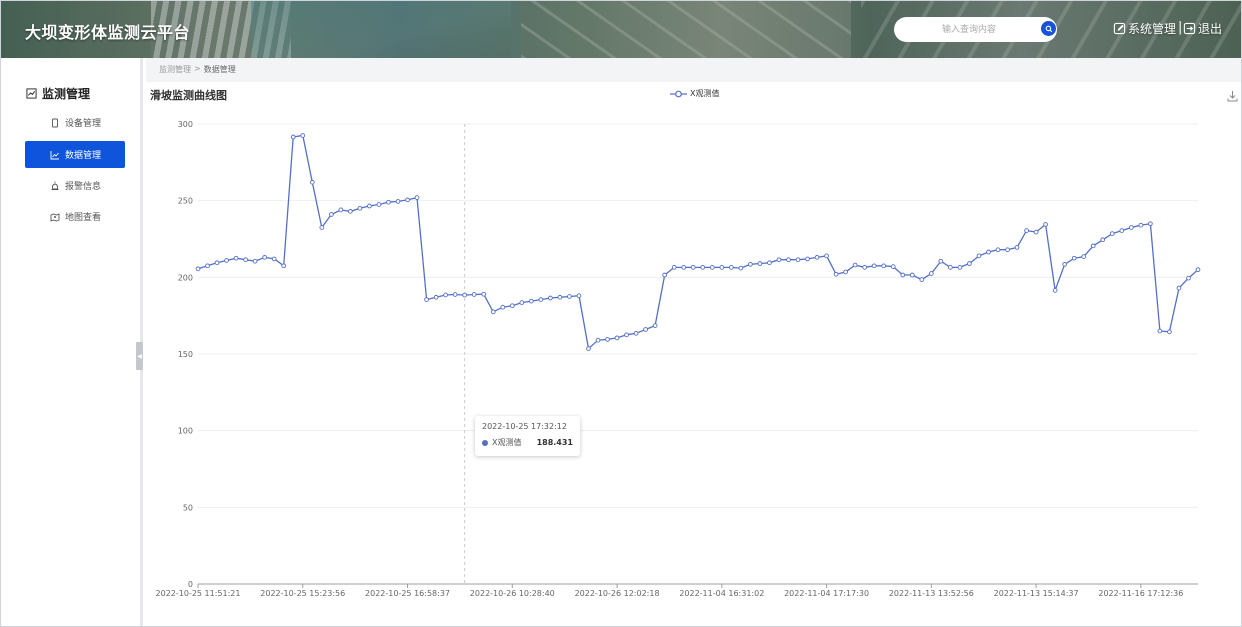 The height and width of the screenshot is (627, 1242). I want to click on sidebar-collapse-handle: ◀, so click(139, 356).